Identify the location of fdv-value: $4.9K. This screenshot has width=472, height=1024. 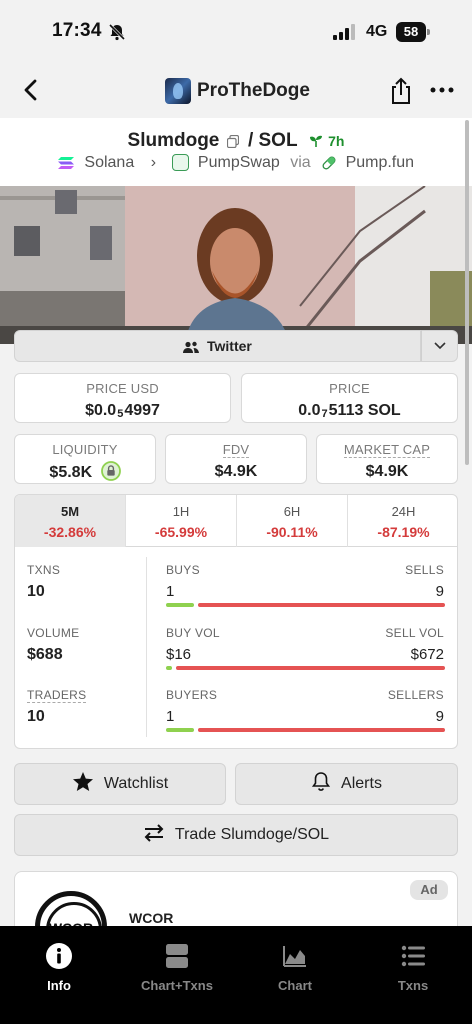
(236, 471).